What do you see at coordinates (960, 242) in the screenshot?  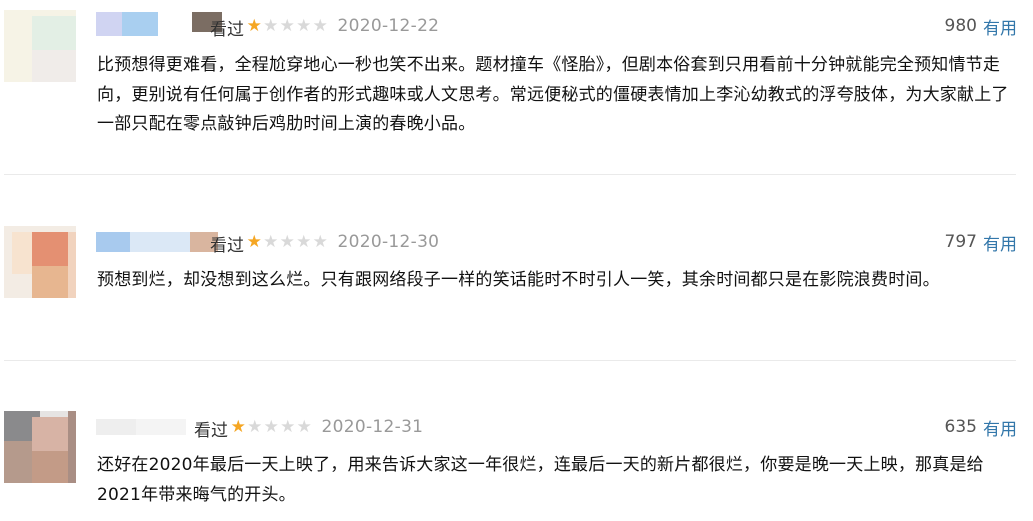 I see `vote-count: 797` at bounding box center [960, 242].